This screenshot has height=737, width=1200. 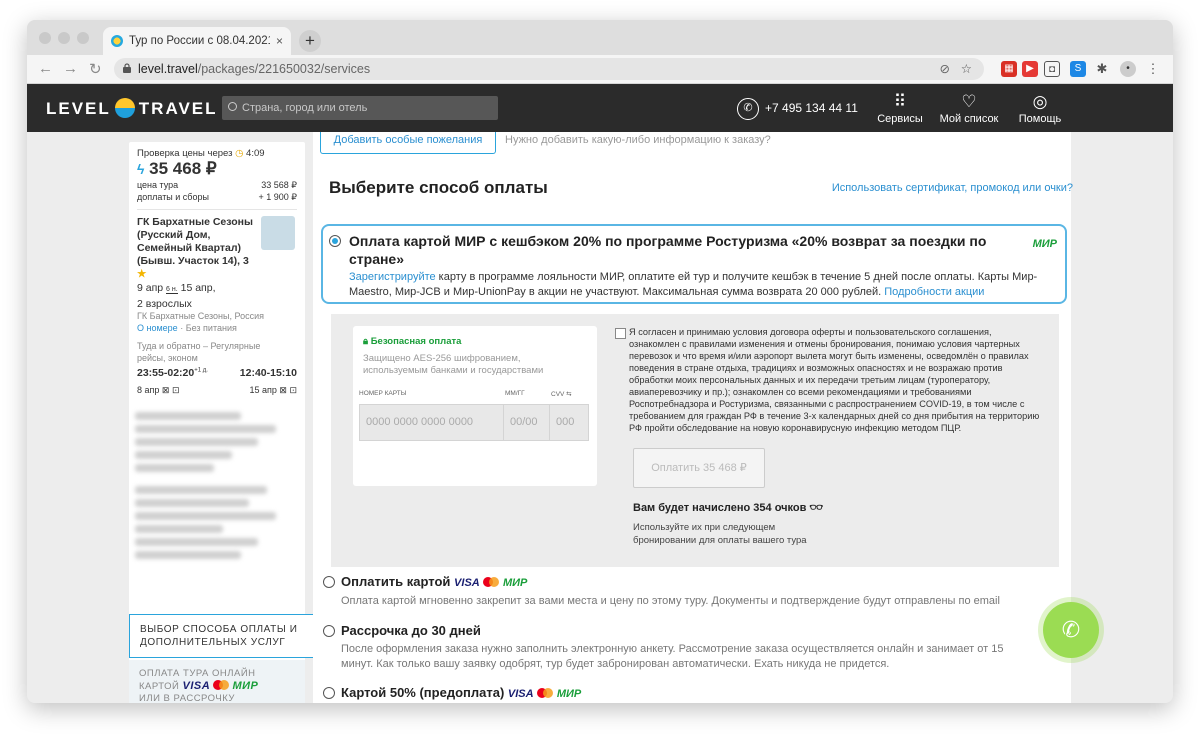 What do you see at coordinates (969, 119) in the screenshot?
I see `nav-my-list-label: Мой список` at bounding box center [969, 119].